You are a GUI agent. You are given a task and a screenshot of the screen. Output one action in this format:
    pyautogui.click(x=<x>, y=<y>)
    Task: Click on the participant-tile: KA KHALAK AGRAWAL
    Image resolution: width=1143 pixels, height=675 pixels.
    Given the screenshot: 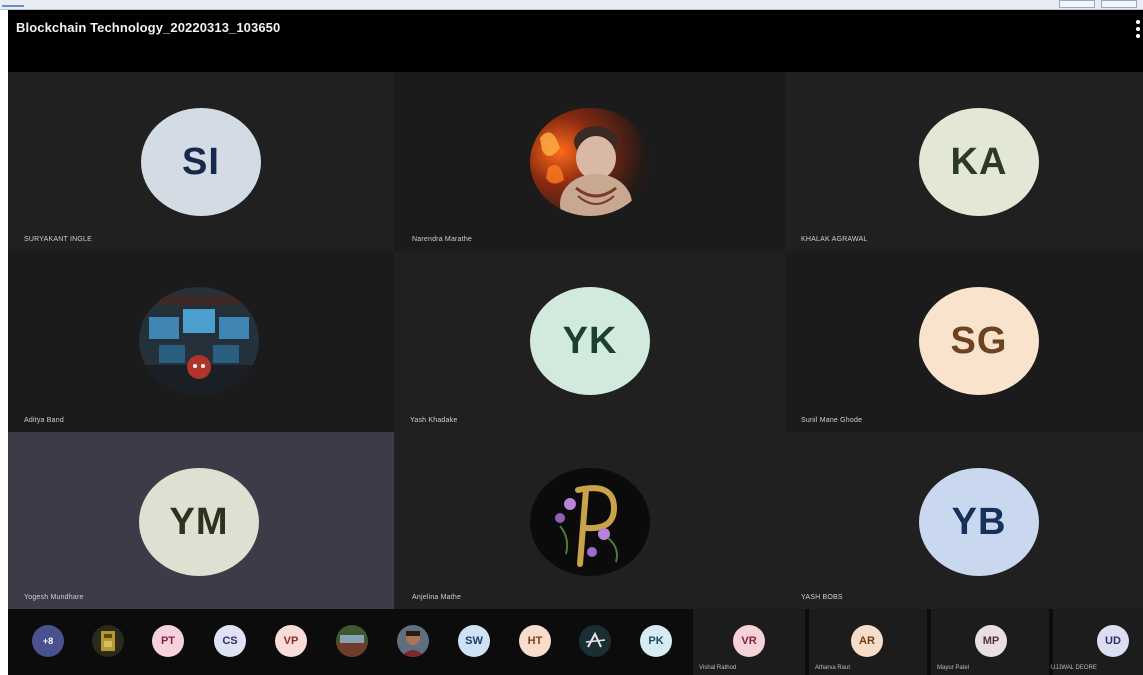 What is the action you would take?
    pyautogui.click(x=964, y=161)
    